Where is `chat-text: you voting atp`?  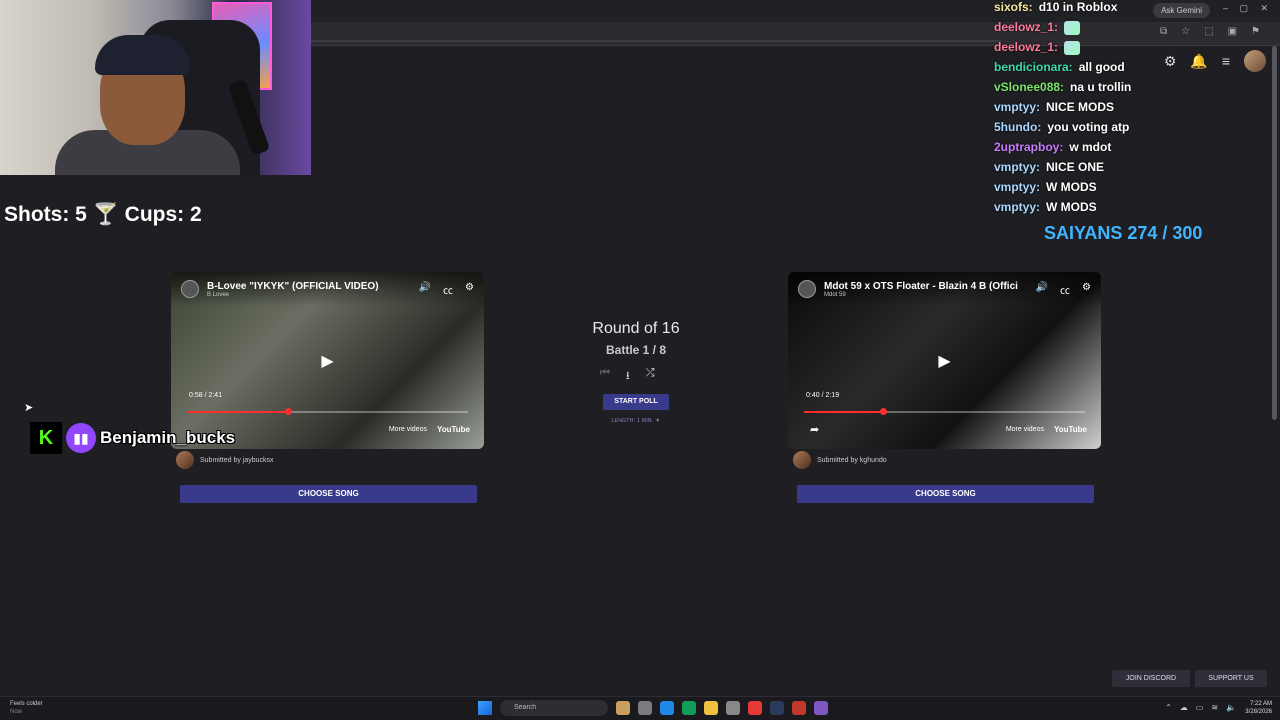 chat-text: you voting atp is located at coordinates (1088, 127).